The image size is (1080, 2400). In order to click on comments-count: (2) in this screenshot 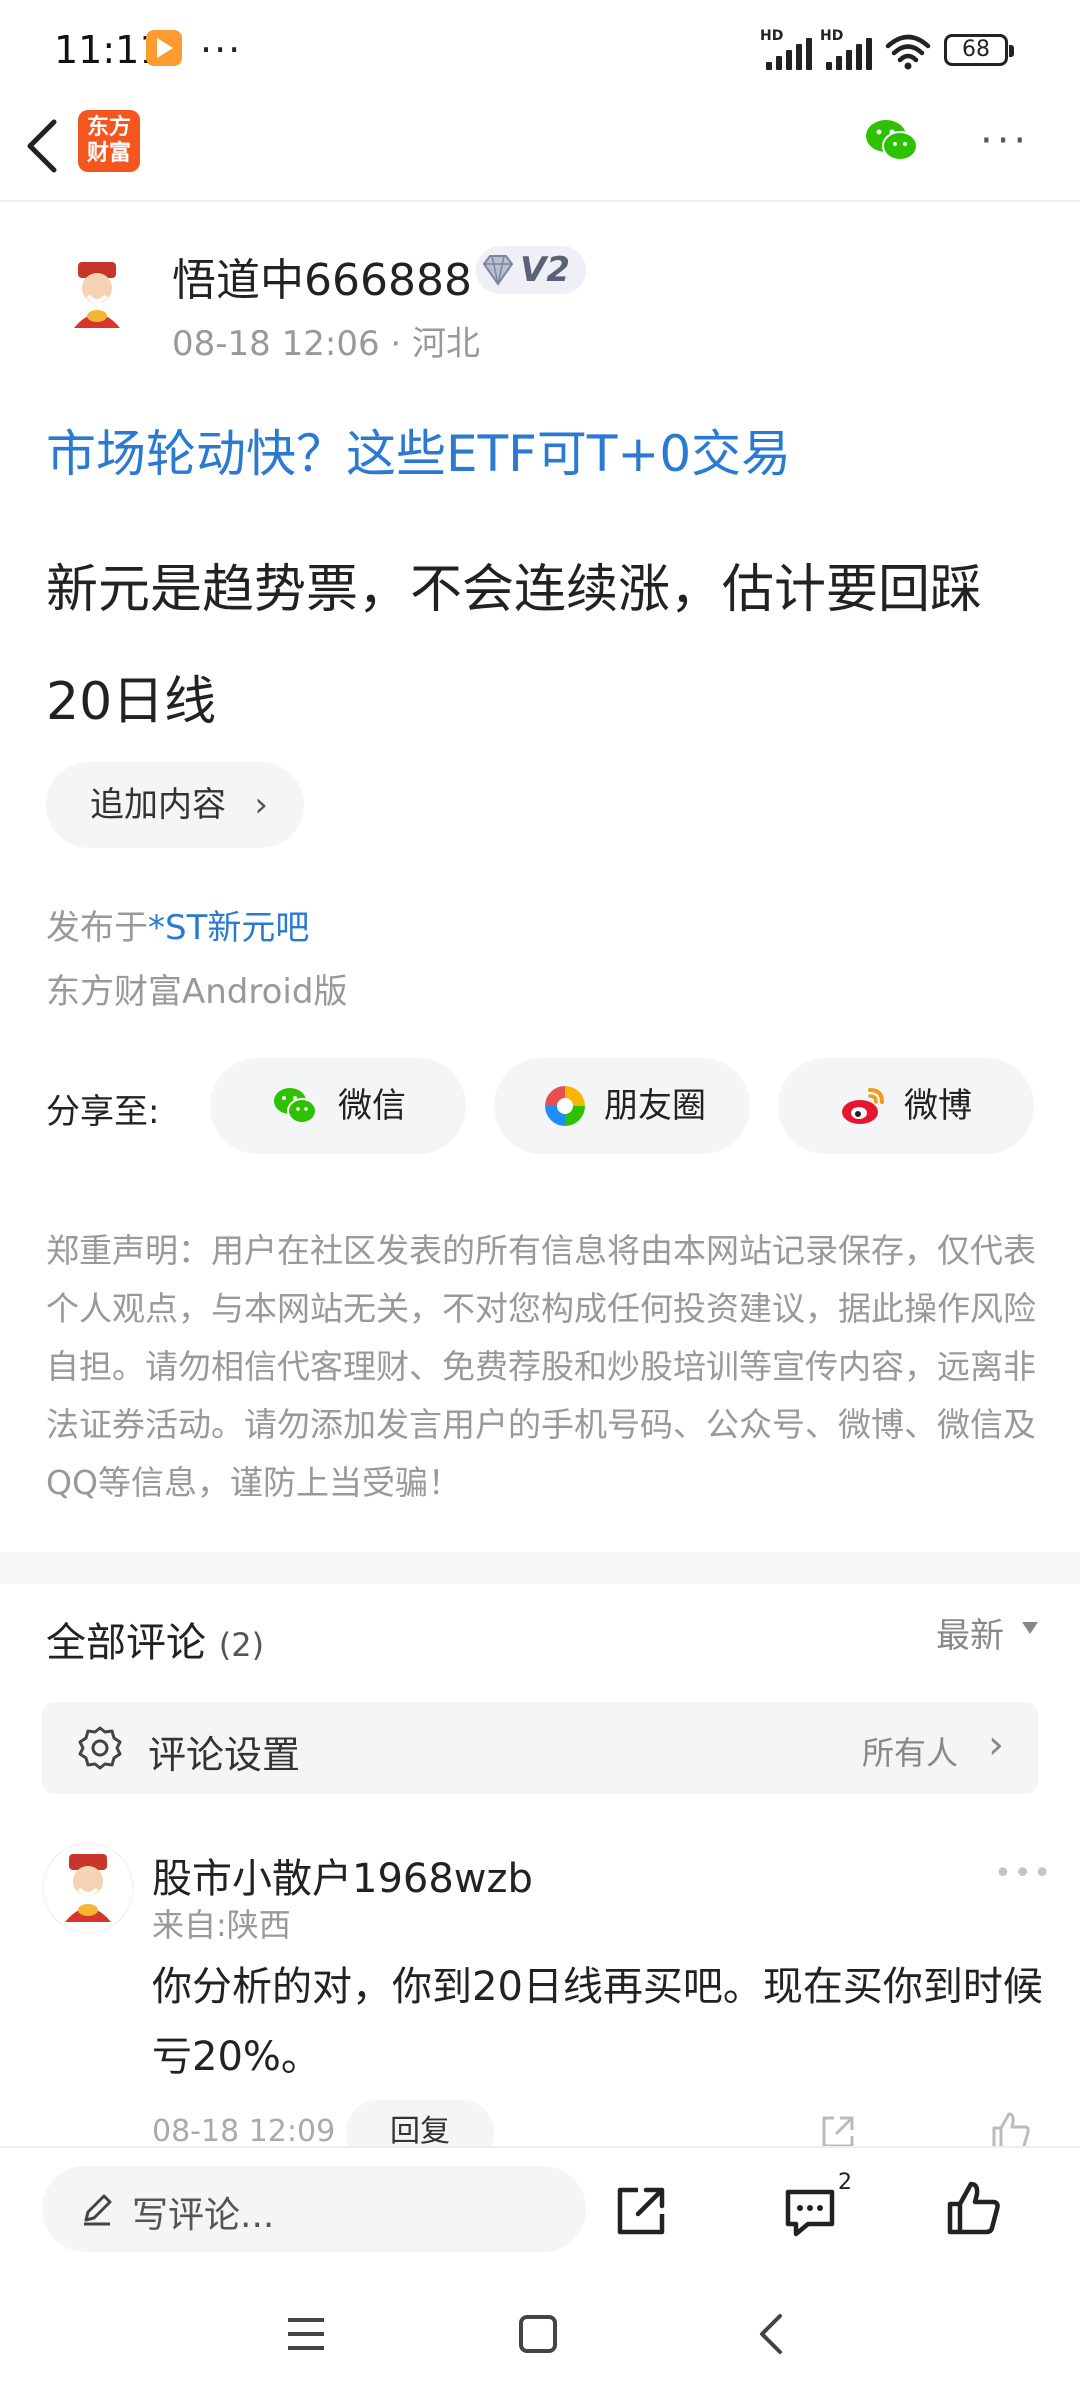, I will do `click(241, 1645)`.